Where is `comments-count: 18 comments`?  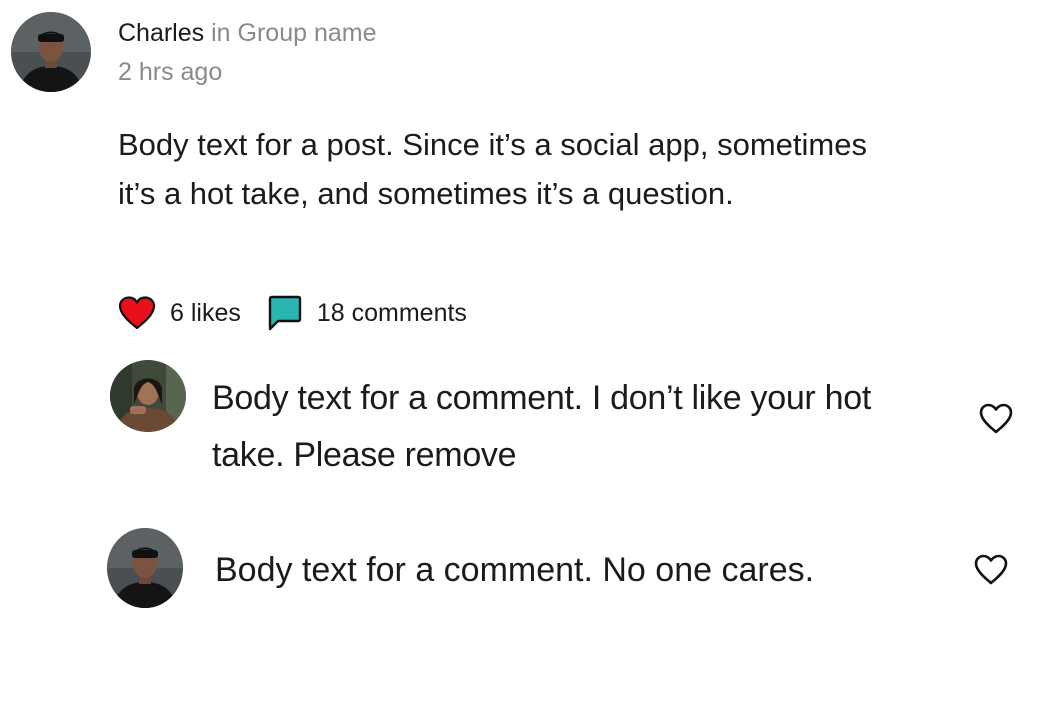
comments-count: 18 comments is located at coordinates (391, 312).